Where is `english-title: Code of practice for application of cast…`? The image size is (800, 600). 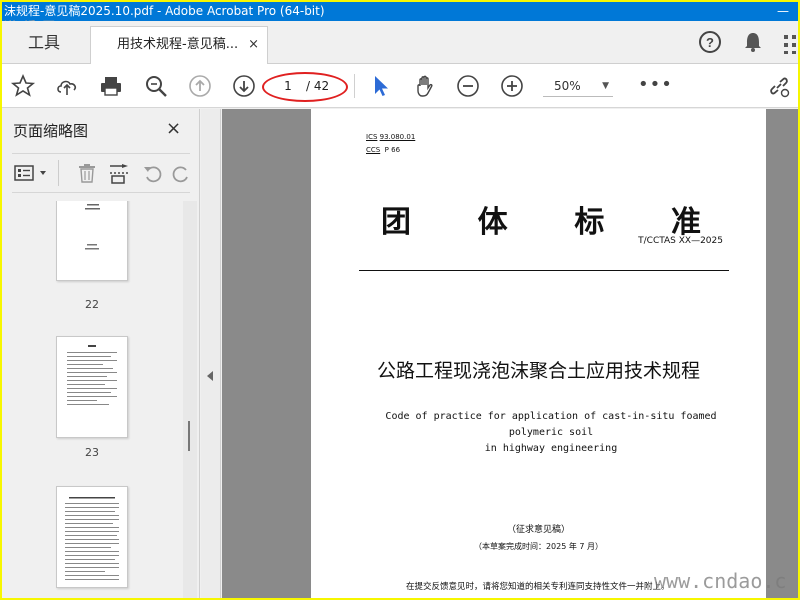
english-title: Code of practice for application of cast… is located at coordinates (551, 433).